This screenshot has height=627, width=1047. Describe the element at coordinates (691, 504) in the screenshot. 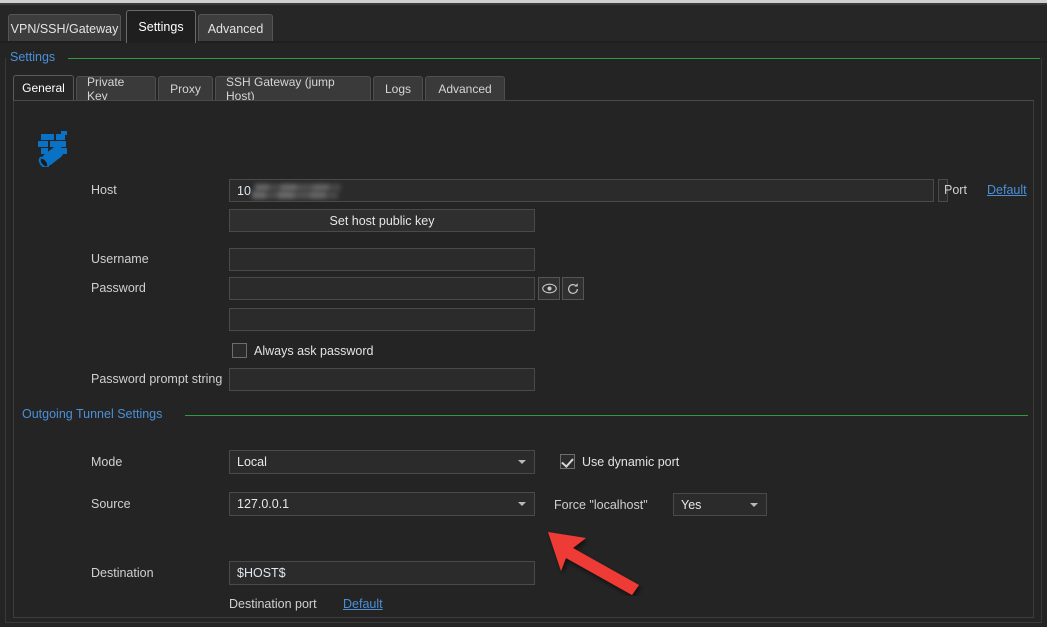

I see `force-localhost-value: Yes` at that location.